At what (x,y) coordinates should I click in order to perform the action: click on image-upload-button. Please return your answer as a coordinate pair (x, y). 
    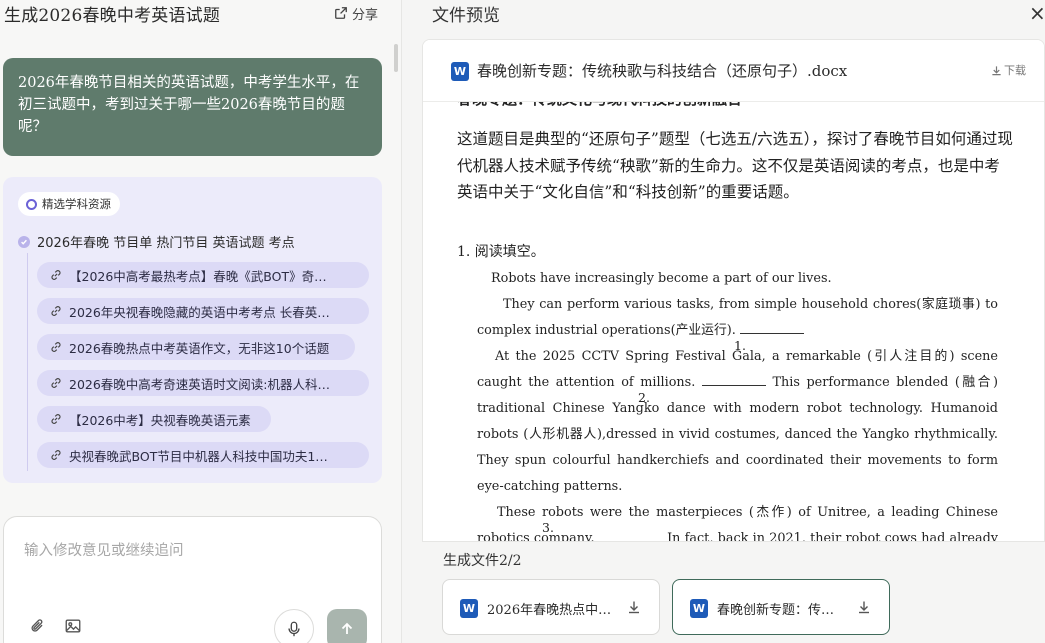
    Looking at the image, I should click on (73, 626).